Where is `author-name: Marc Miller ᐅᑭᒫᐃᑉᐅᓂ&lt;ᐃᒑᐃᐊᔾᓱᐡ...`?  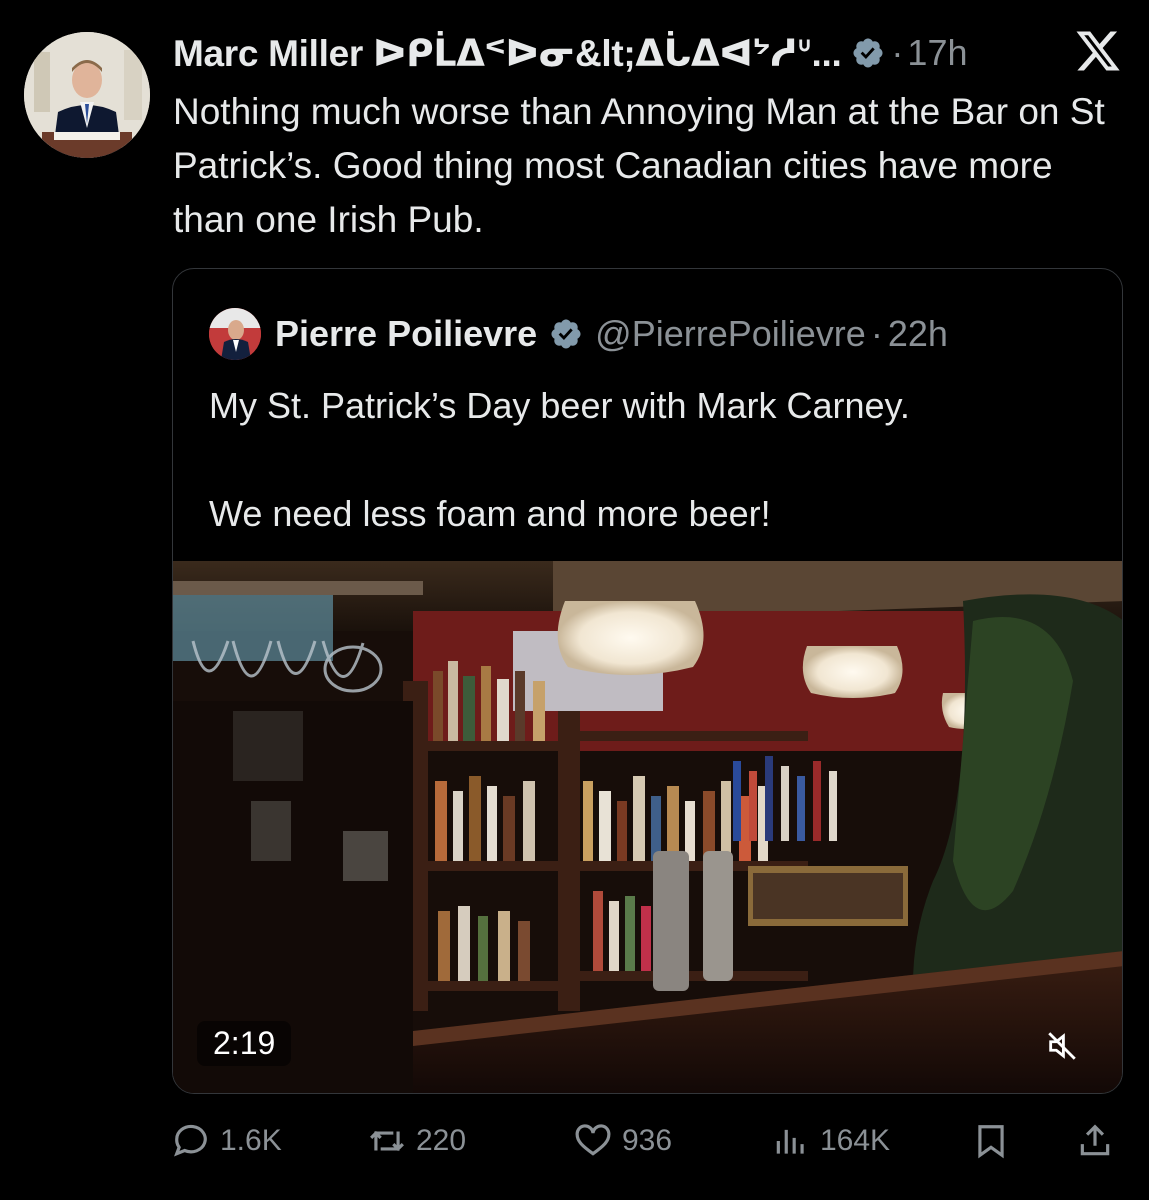 author-name: Marc Miller ᐅᑭᒫᐃᑉᐅᓂ&lt;ᐃᒑᐃᐊᔾᓱᐡ... is located at coordinates (507, 53).